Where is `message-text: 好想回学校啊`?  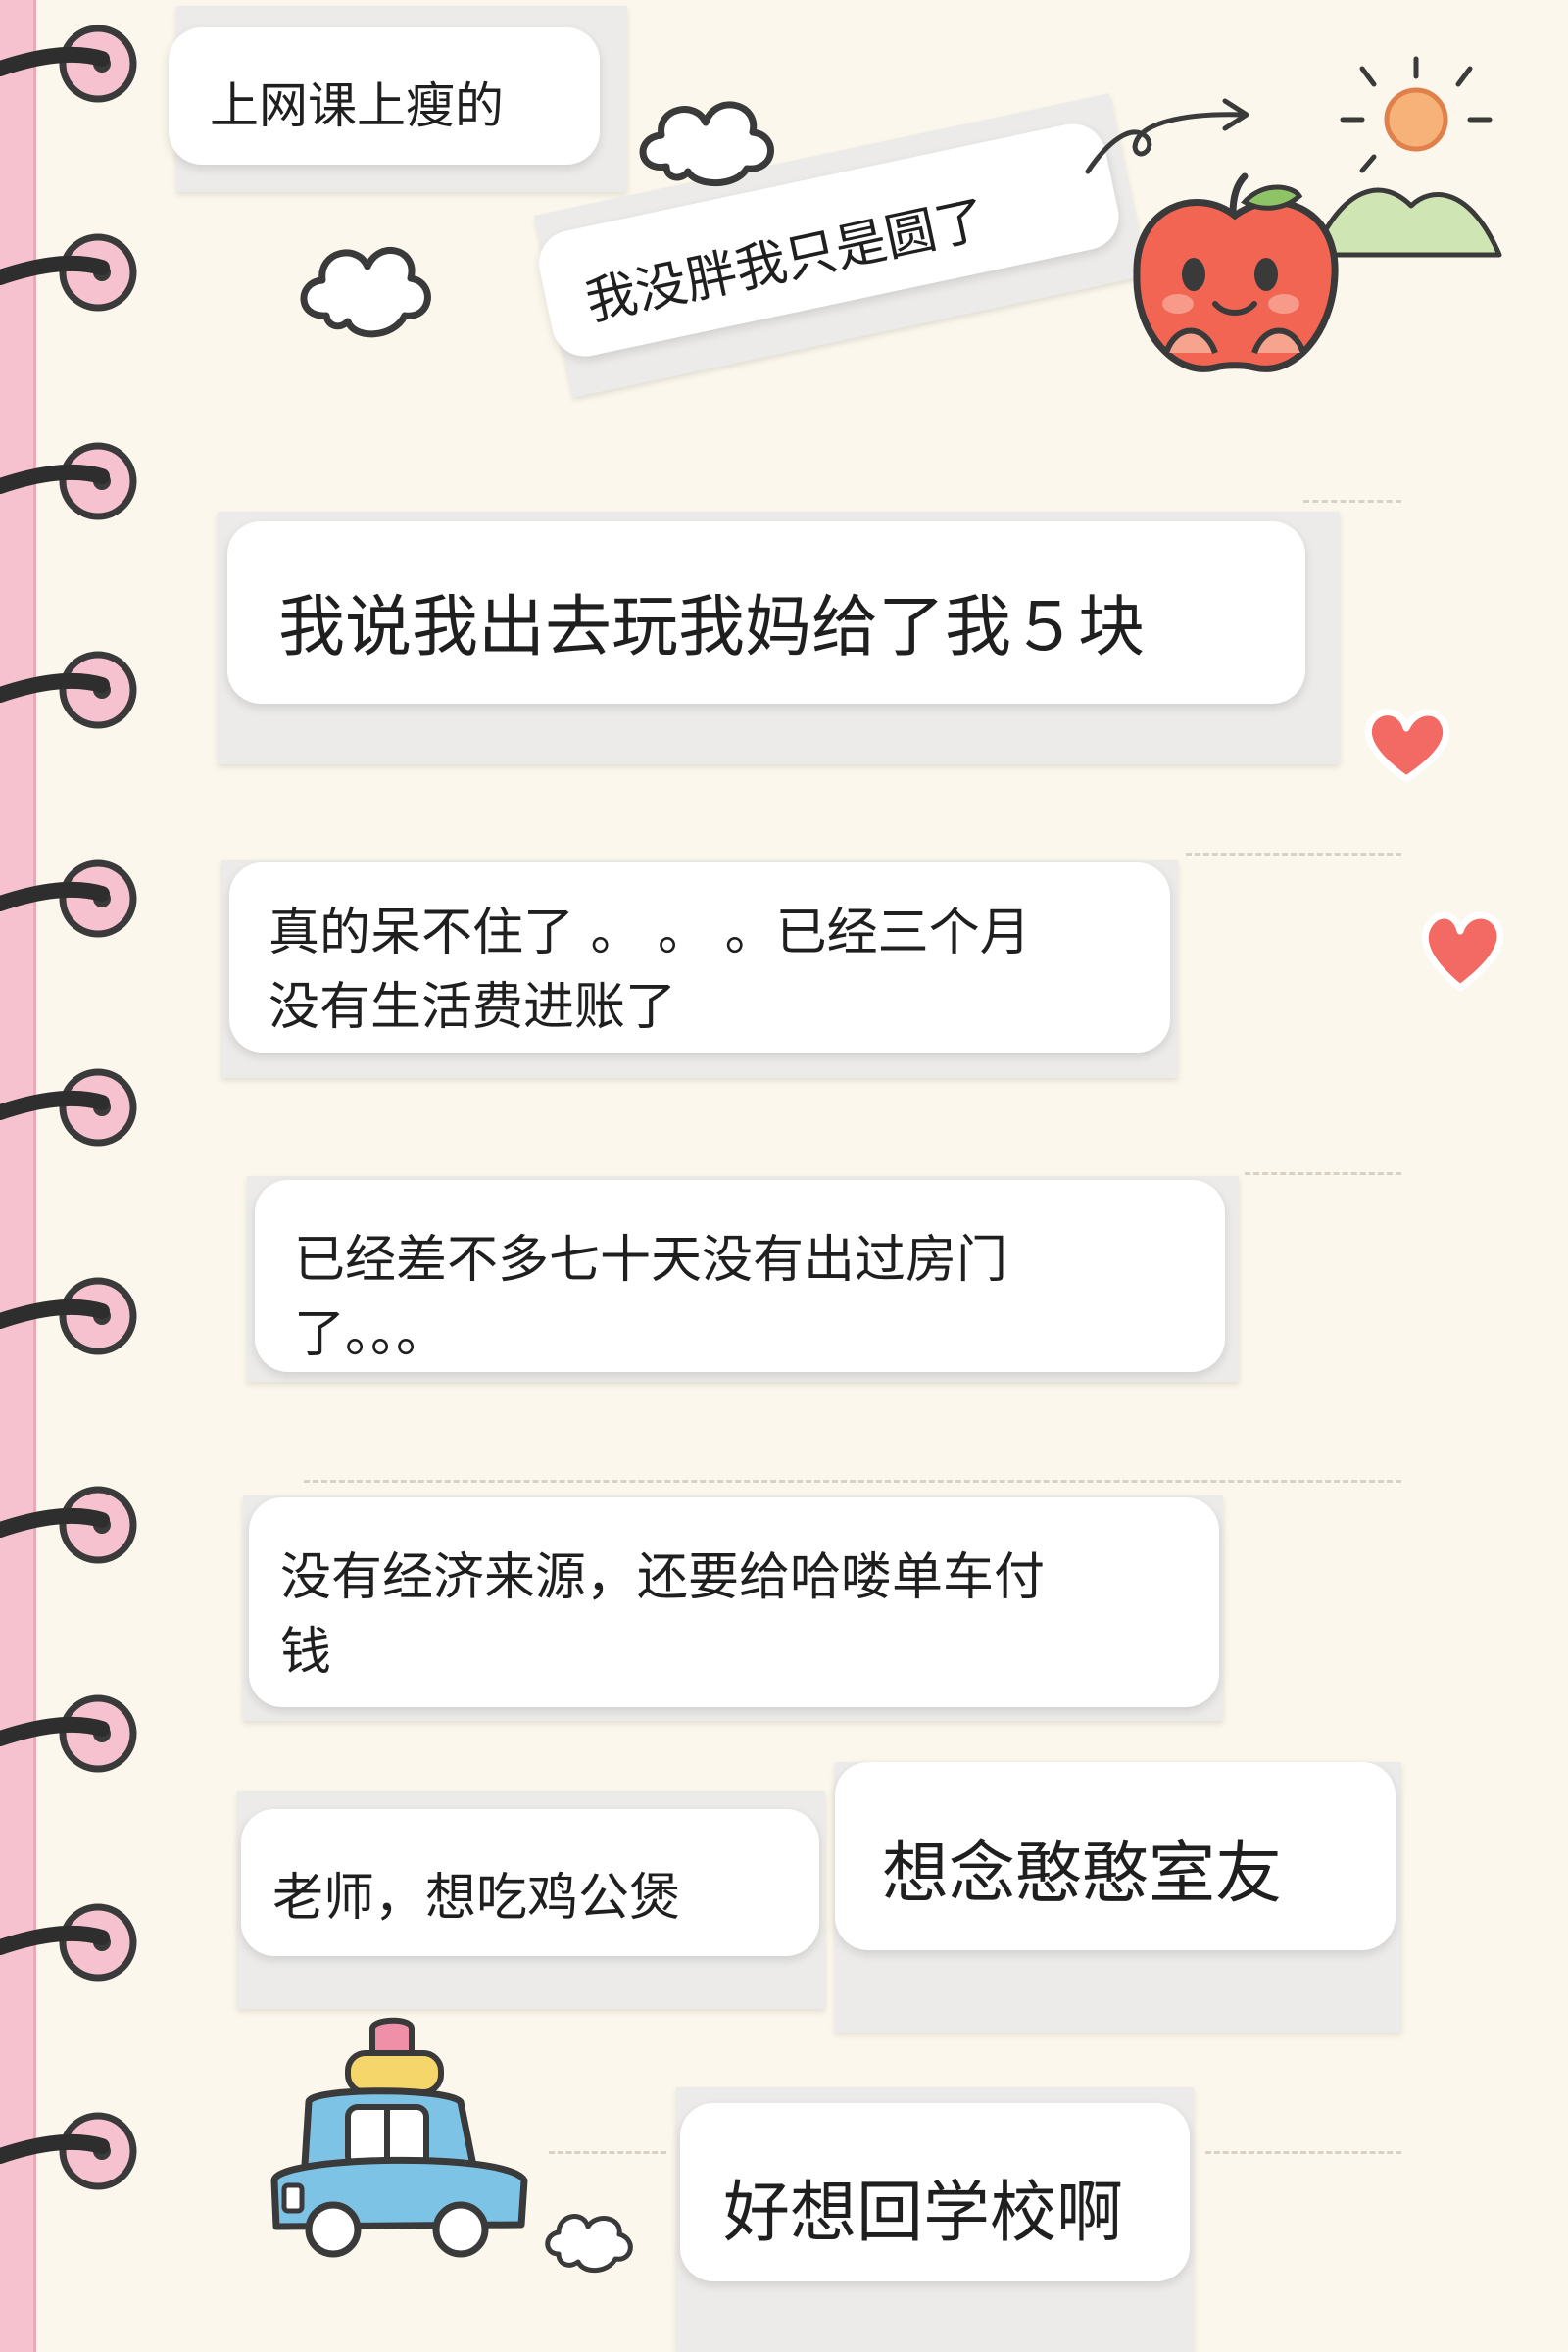 message-text: 好想回学校啊 is located at coordinates (923, 2213).